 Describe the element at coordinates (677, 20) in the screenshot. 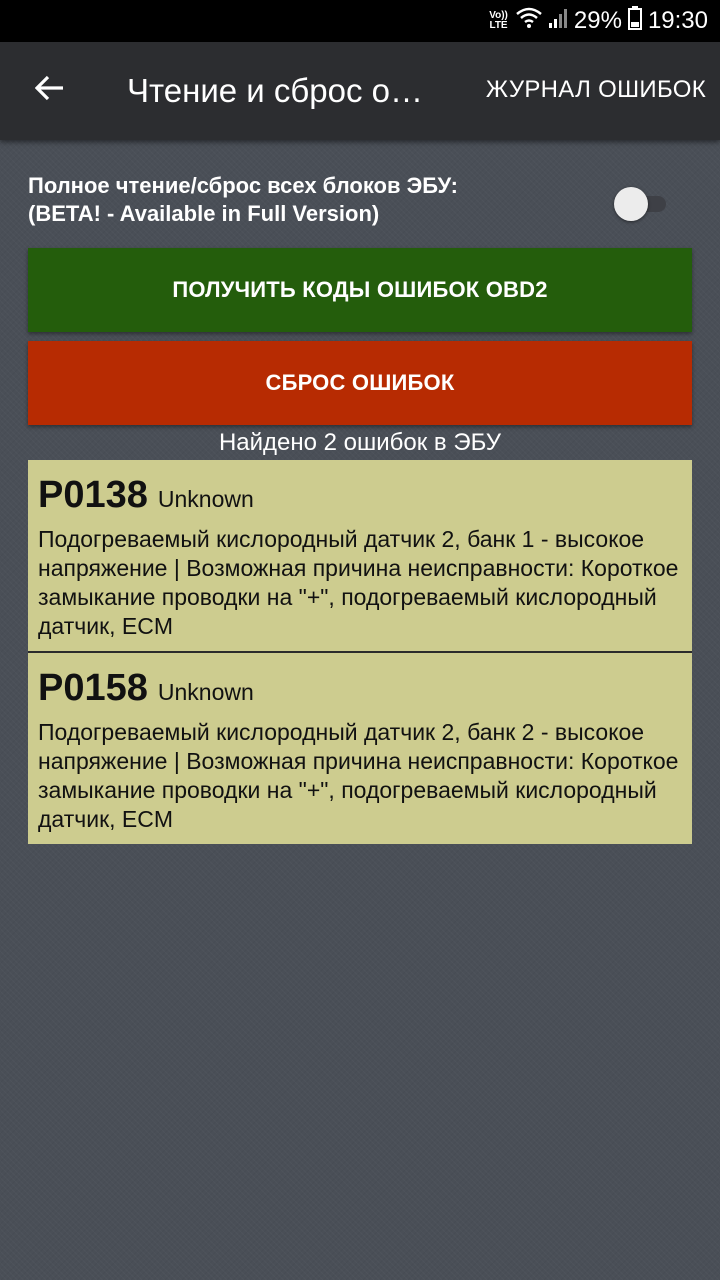

I see `clock: 19:30` at that location.